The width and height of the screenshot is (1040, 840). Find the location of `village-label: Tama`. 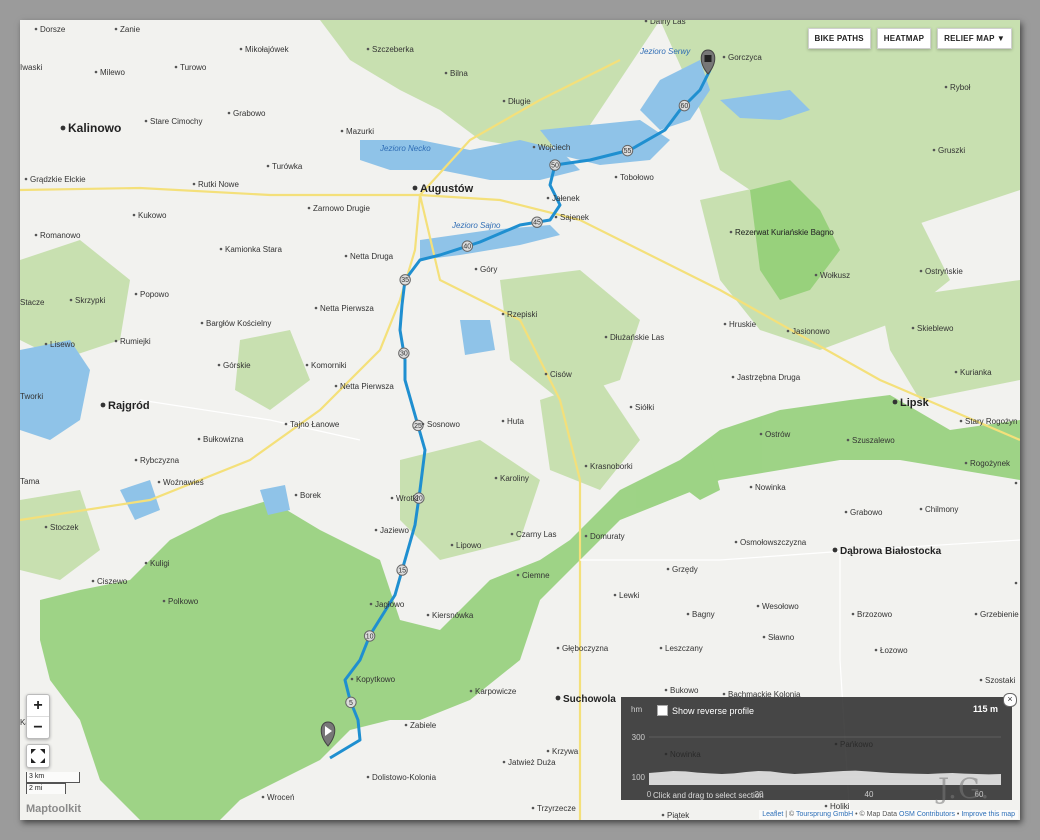

village-label: Tama is located at coordinates (30, 481).